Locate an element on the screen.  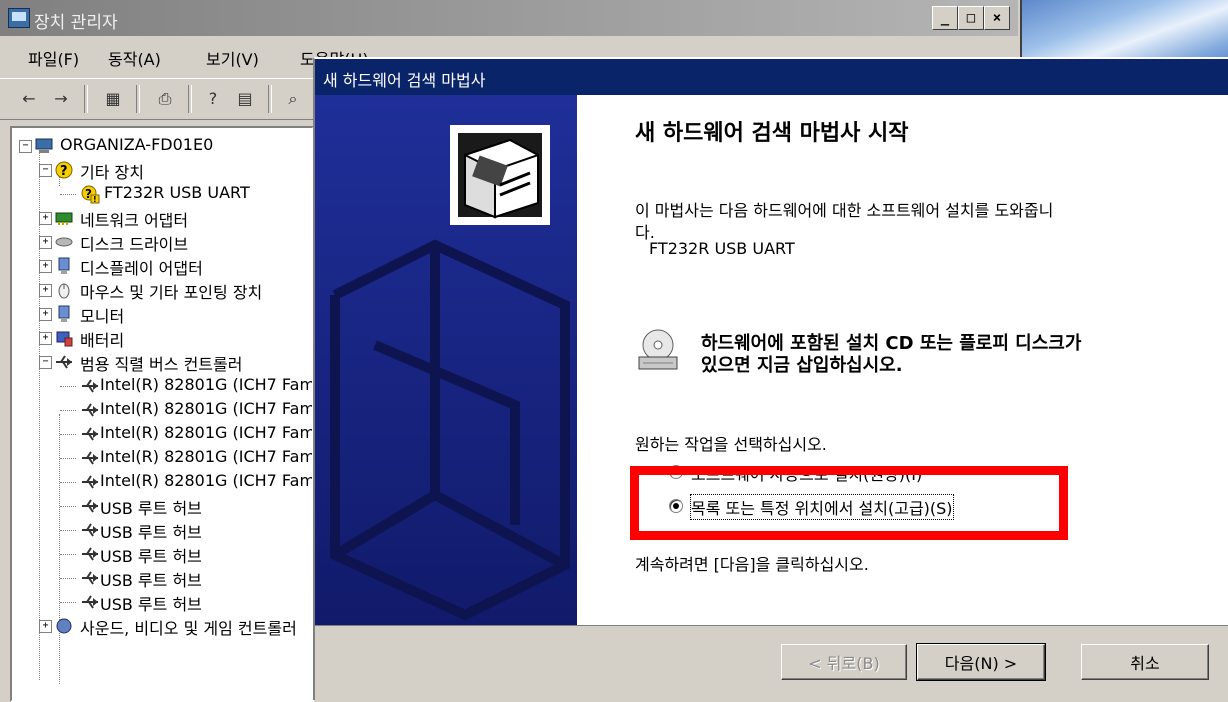
cd-instruction-cont: 있으면 지금 삽입하십시오. is located at coordinates (802, 365).